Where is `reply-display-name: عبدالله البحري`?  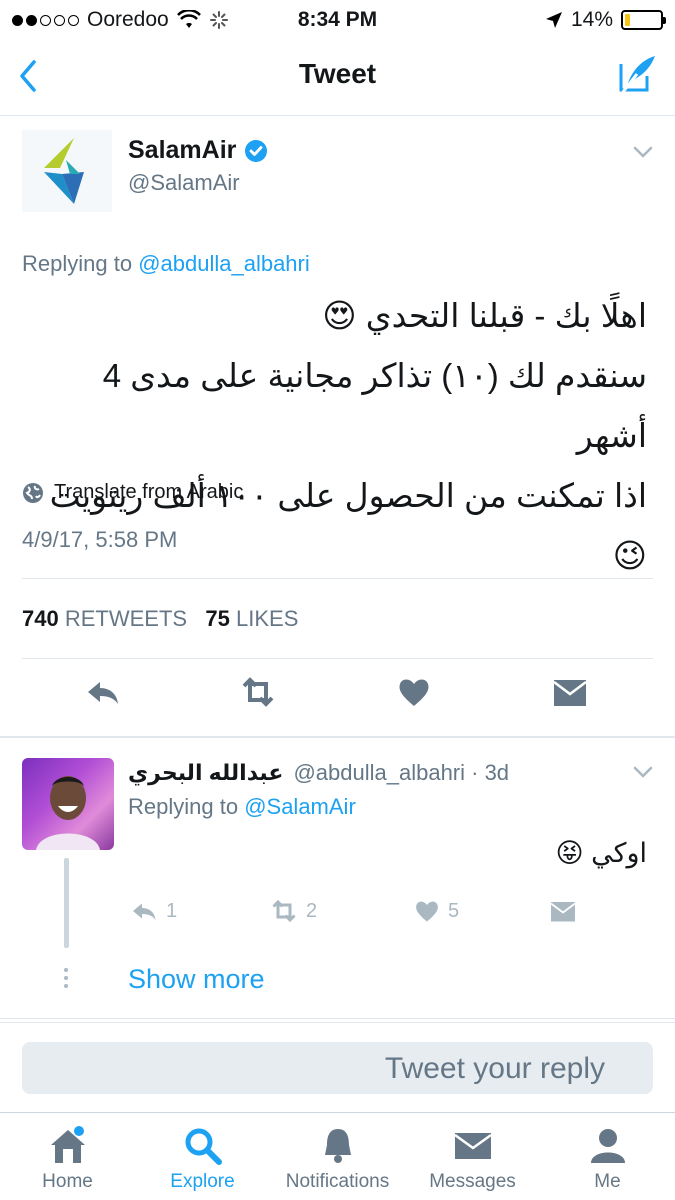
reply-display-name: عبدالله البحري is located at coordinates (205, 773).